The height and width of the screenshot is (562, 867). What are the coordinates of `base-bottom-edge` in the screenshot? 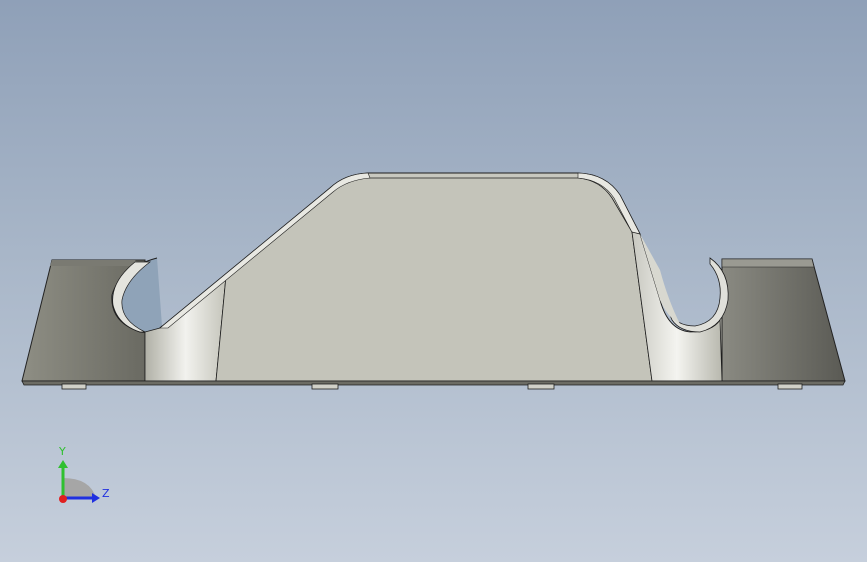 It's located at (433, 383).